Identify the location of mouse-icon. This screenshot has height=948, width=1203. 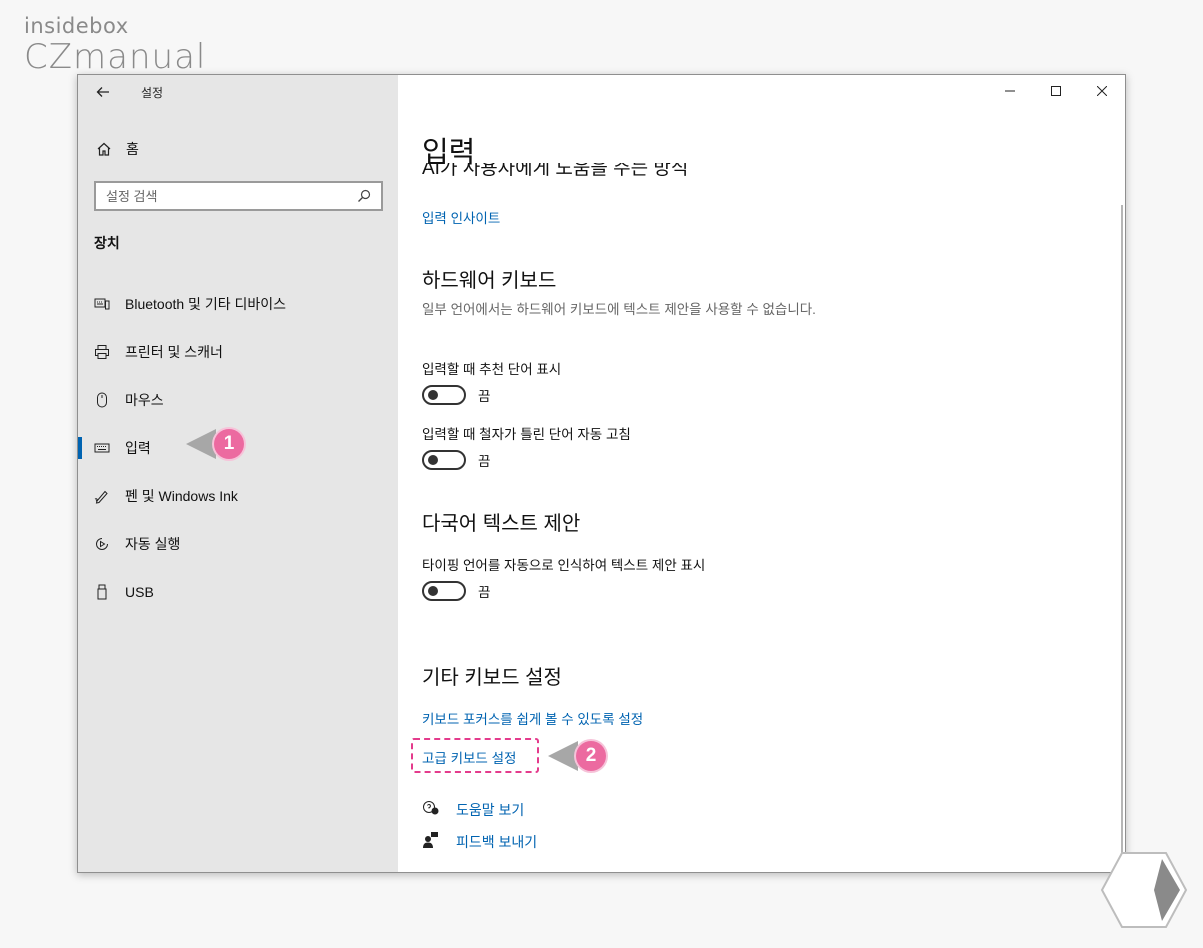
(102, 400).